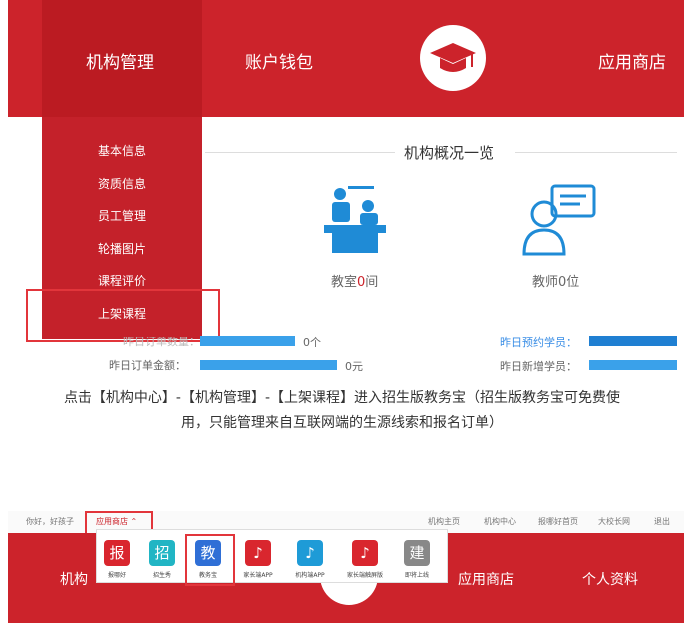 This screenshot has height=629, width=684. What do you see at coordinates (417, 553) in the screenshot?
I see `app-icon-coming-soon: 建` at bounding box center [417, 553].